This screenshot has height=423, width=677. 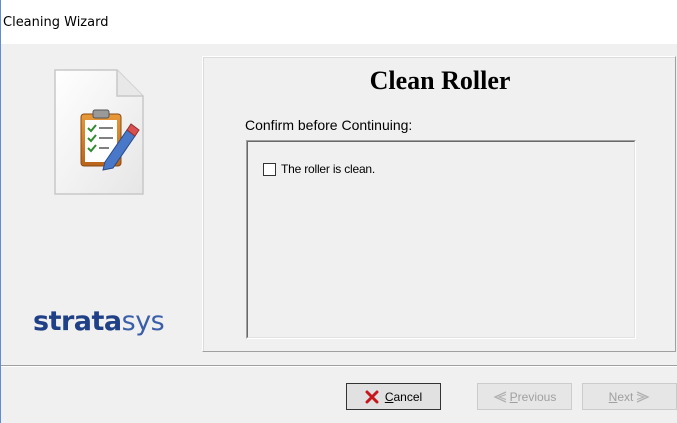 I want to click on footer-separator, so click(x=339, y=366).